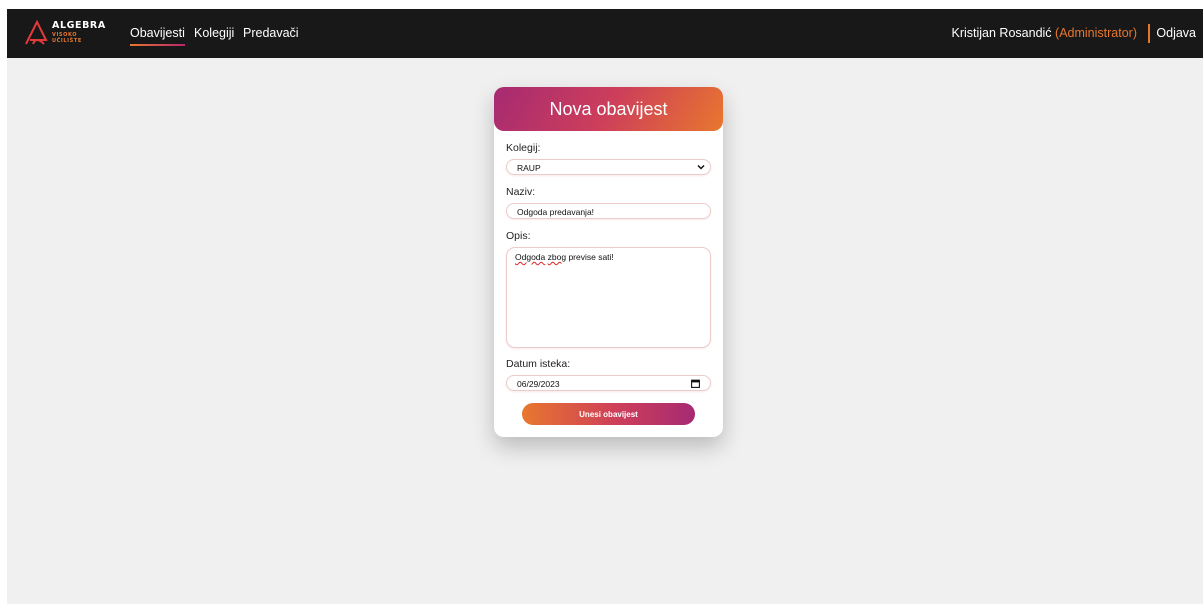 The height and width of the screenshot is (604, 1203). I want to click on opis-value: Odgoda zbog previse sati!, so click(564, 257).